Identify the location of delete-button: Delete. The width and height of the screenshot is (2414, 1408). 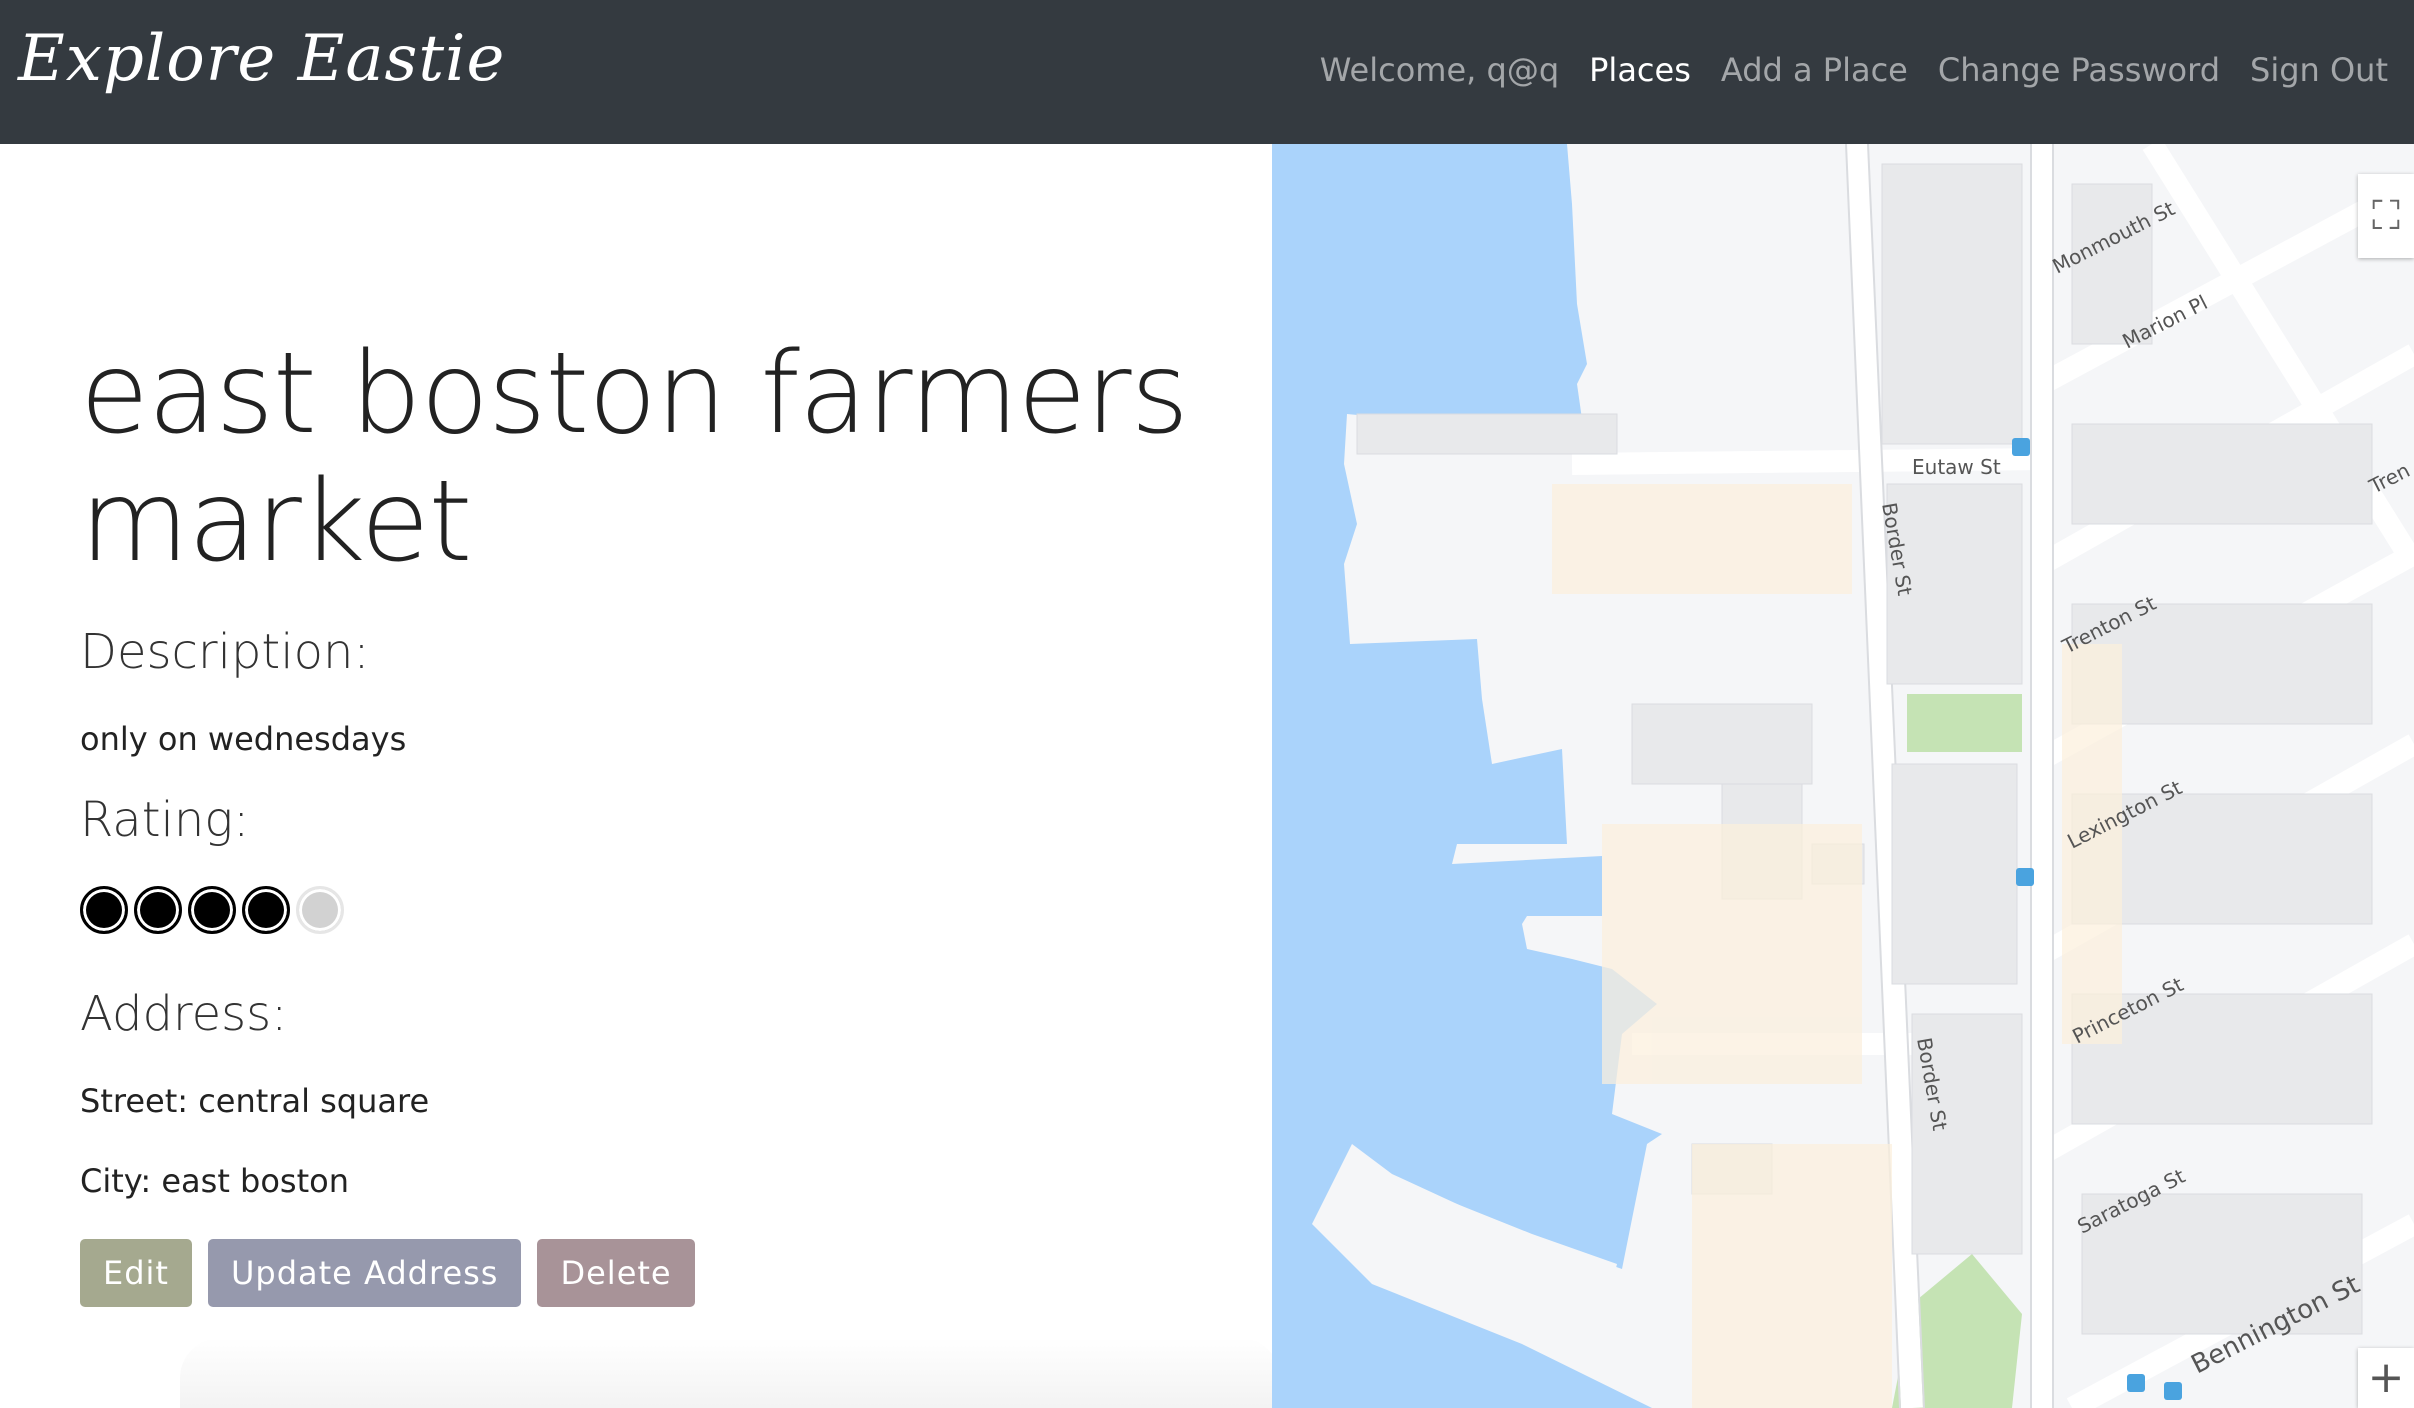
(616, 1273).